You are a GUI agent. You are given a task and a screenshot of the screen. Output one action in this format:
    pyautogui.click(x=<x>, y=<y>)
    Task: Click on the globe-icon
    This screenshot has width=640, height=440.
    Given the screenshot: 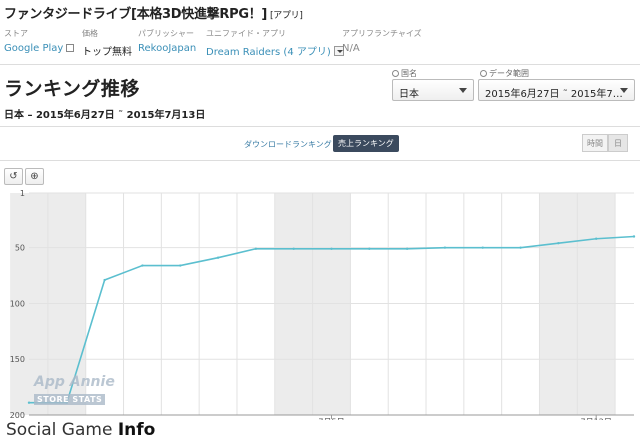 What is the action you would take?
    pyautogui.click(x=395, y=73)
    